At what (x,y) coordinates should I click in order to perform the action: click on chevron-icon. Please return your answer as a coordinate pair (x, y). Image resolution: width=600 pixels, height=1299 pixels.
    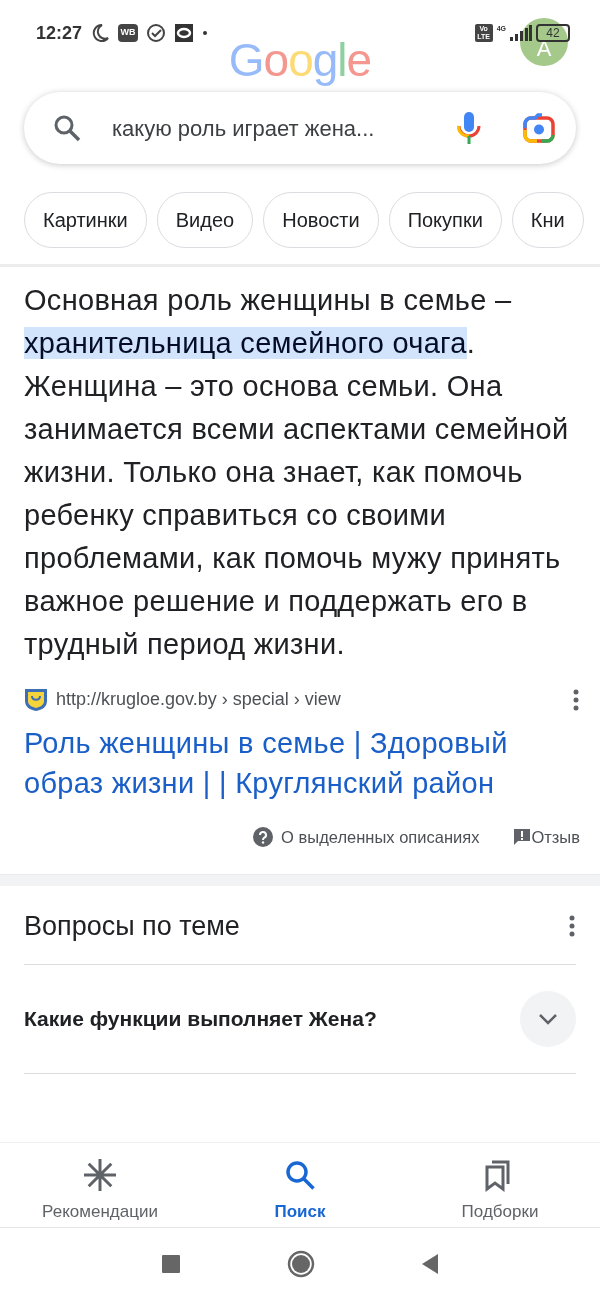
    Looking at the image, I should click on (548, 1019).